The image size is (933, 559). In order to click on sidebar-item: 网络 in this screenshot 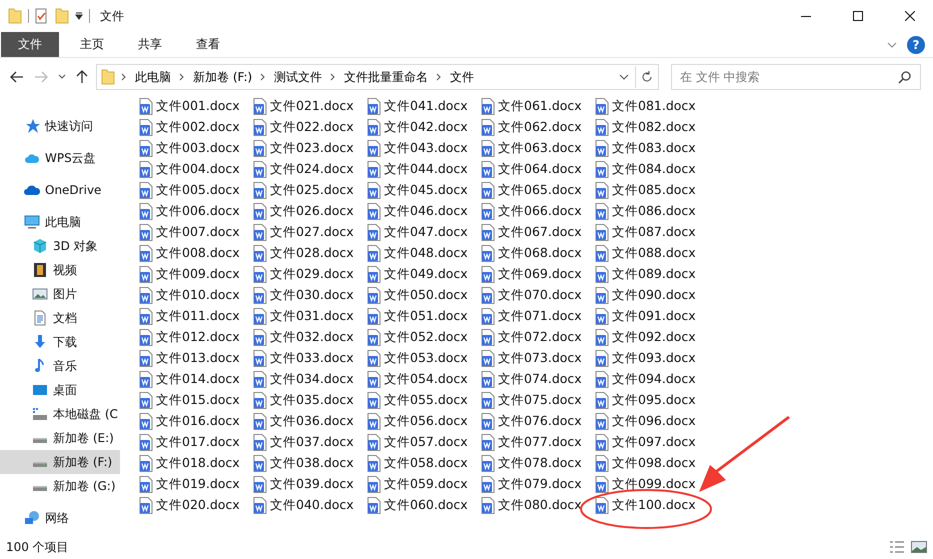, I will do `click(60, 518)`.